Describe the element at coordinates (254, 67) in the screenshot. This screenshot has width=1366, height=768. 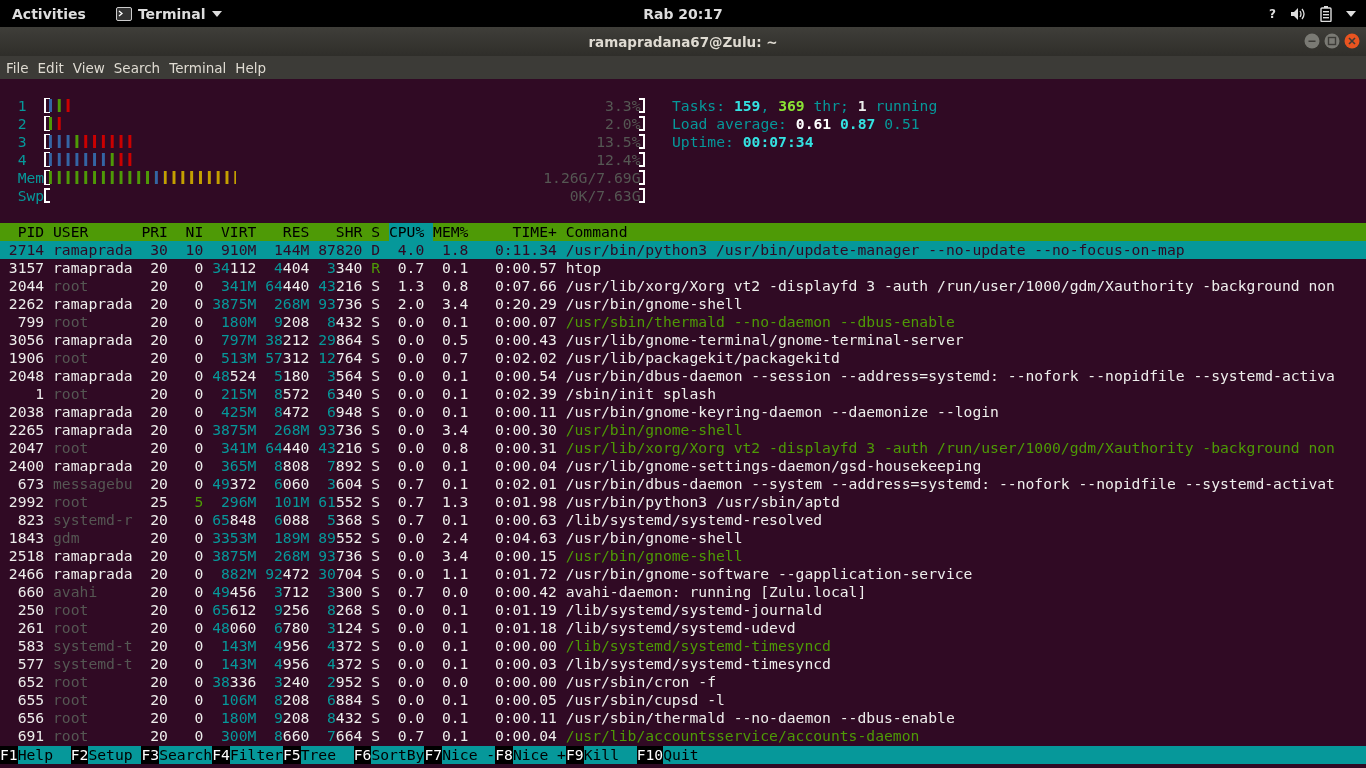
I see `menu-item: Help` at that location.